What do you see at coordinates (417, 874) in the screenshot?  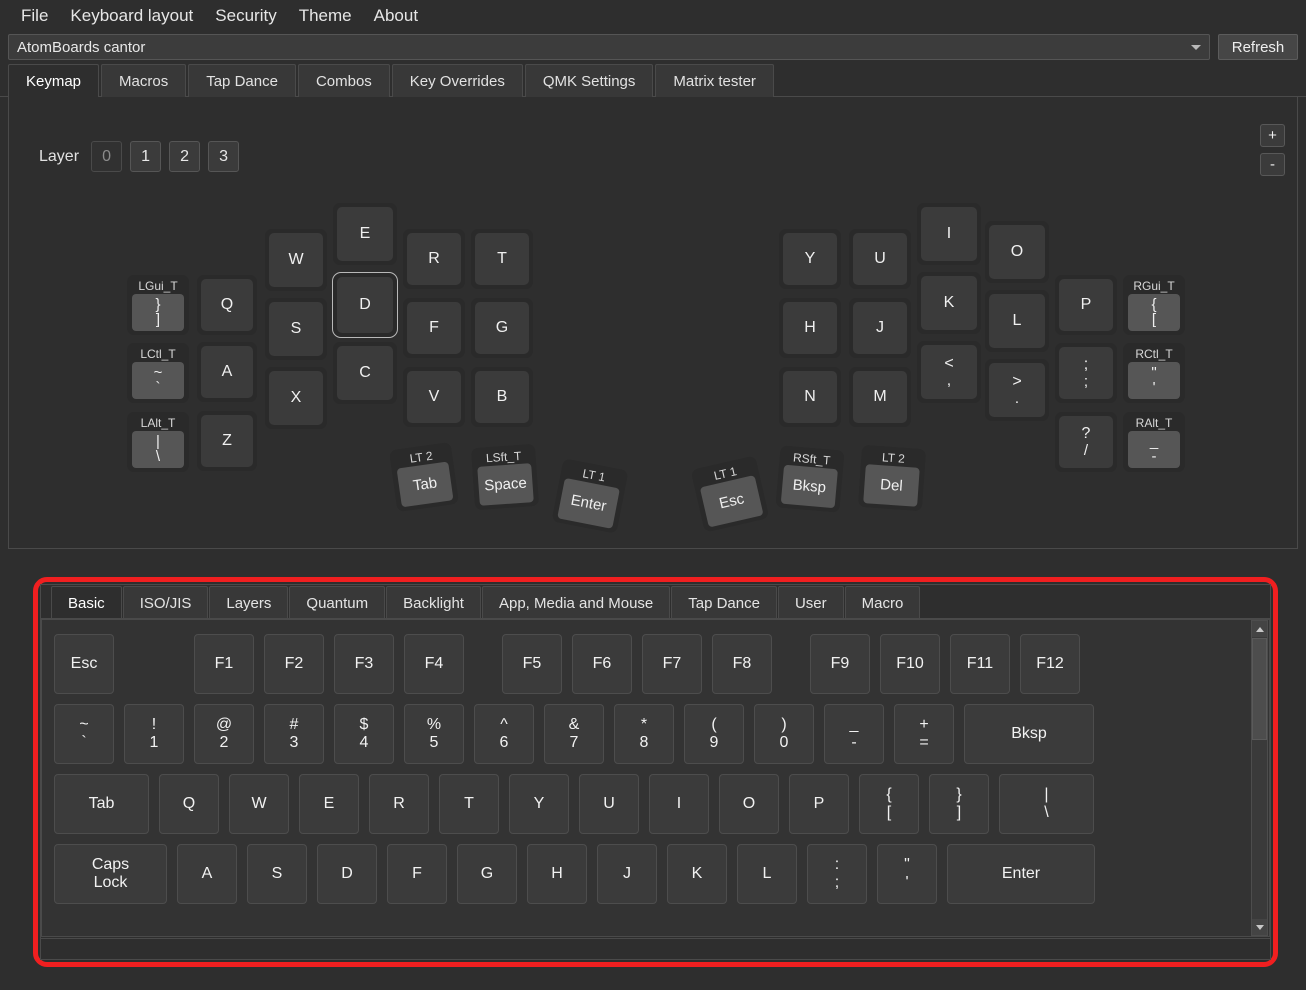 I see `picker-key: F` at bounding box center [417, 874].